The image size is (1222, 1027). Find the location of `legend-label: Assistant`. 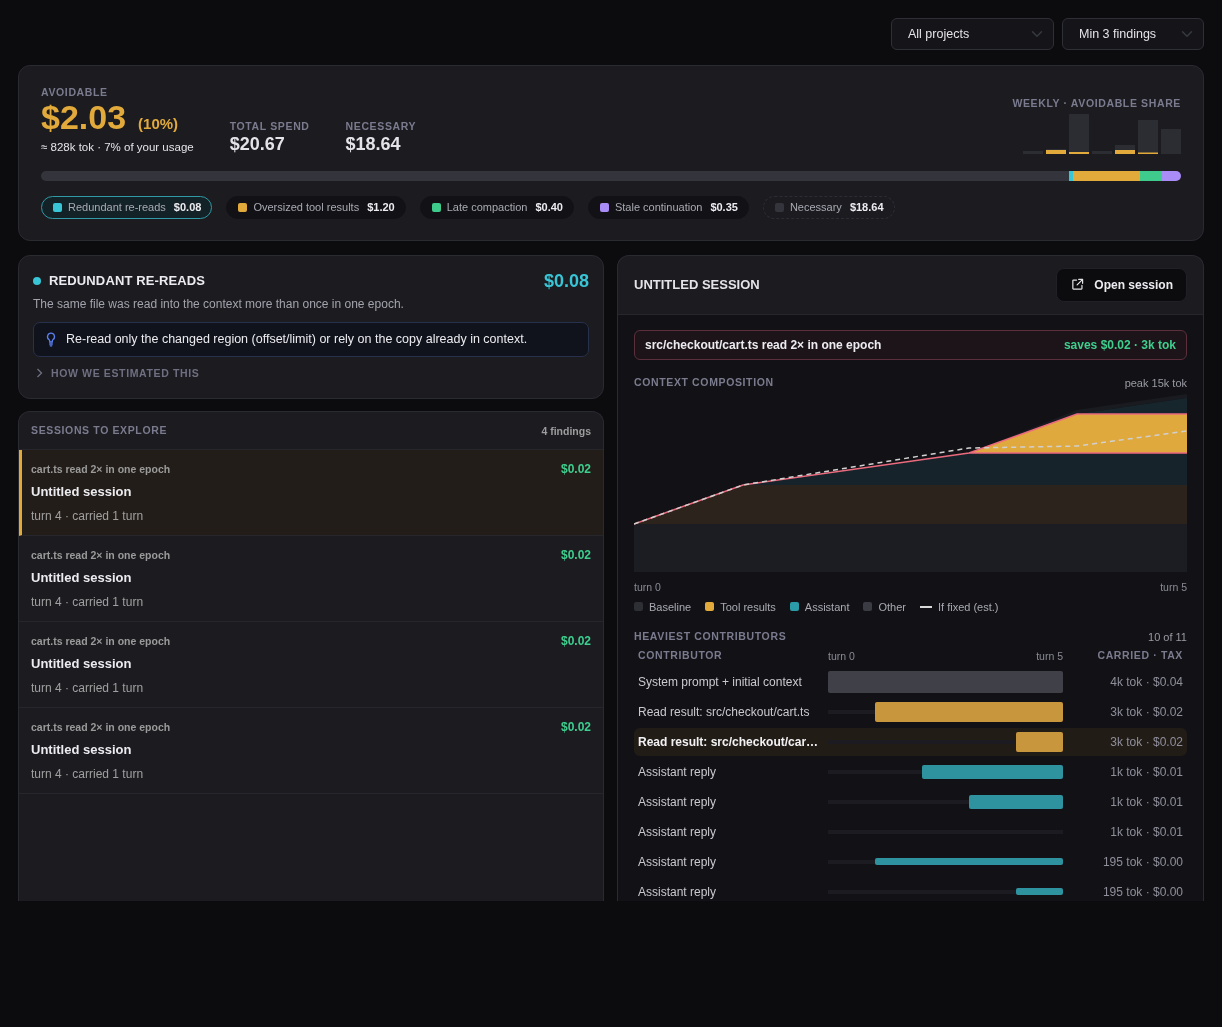

legend-label: Assistant is located at coordinates (827, 606).